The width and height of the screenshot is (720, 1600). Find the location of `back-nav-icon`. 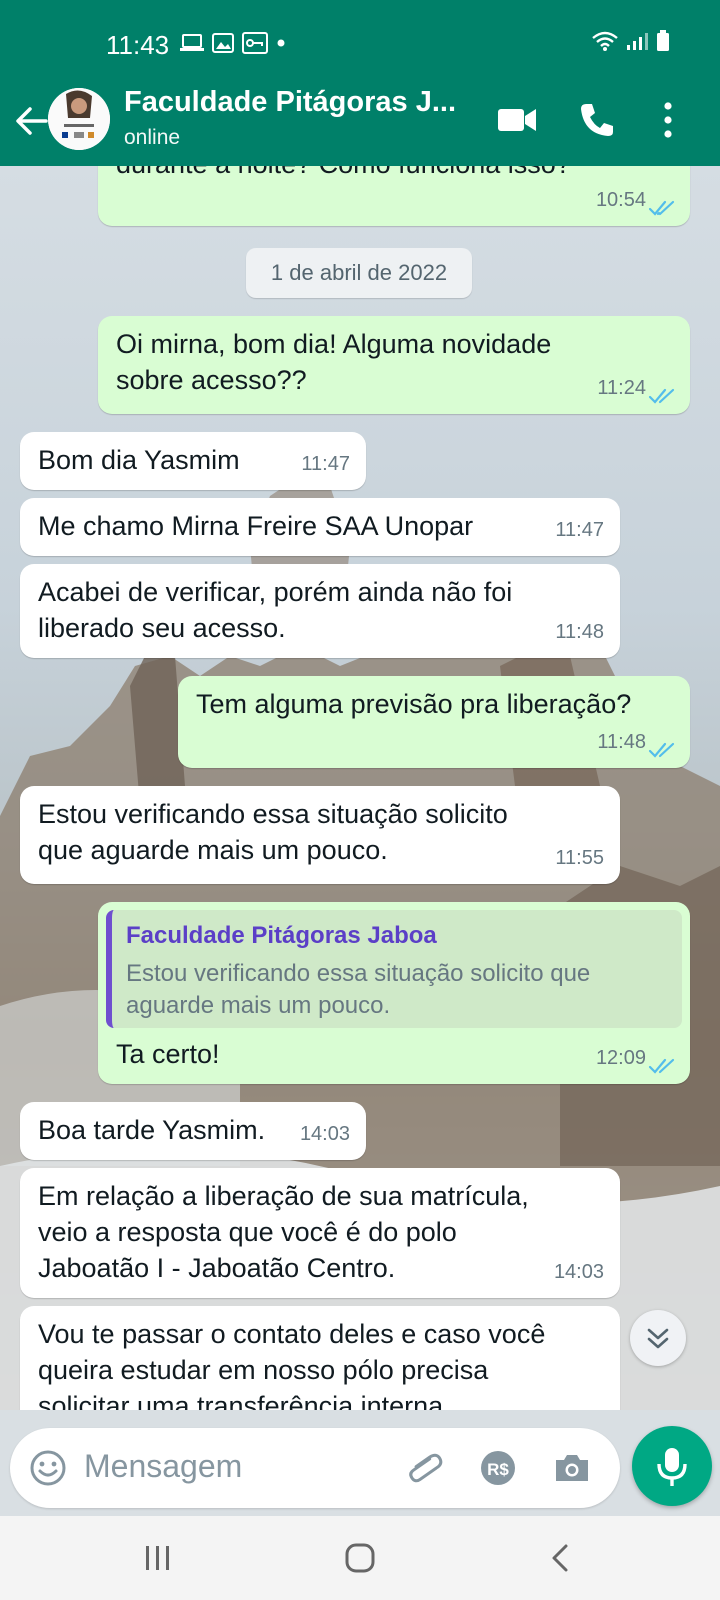

back-nav-icon is located at coordinates (562, 1558).